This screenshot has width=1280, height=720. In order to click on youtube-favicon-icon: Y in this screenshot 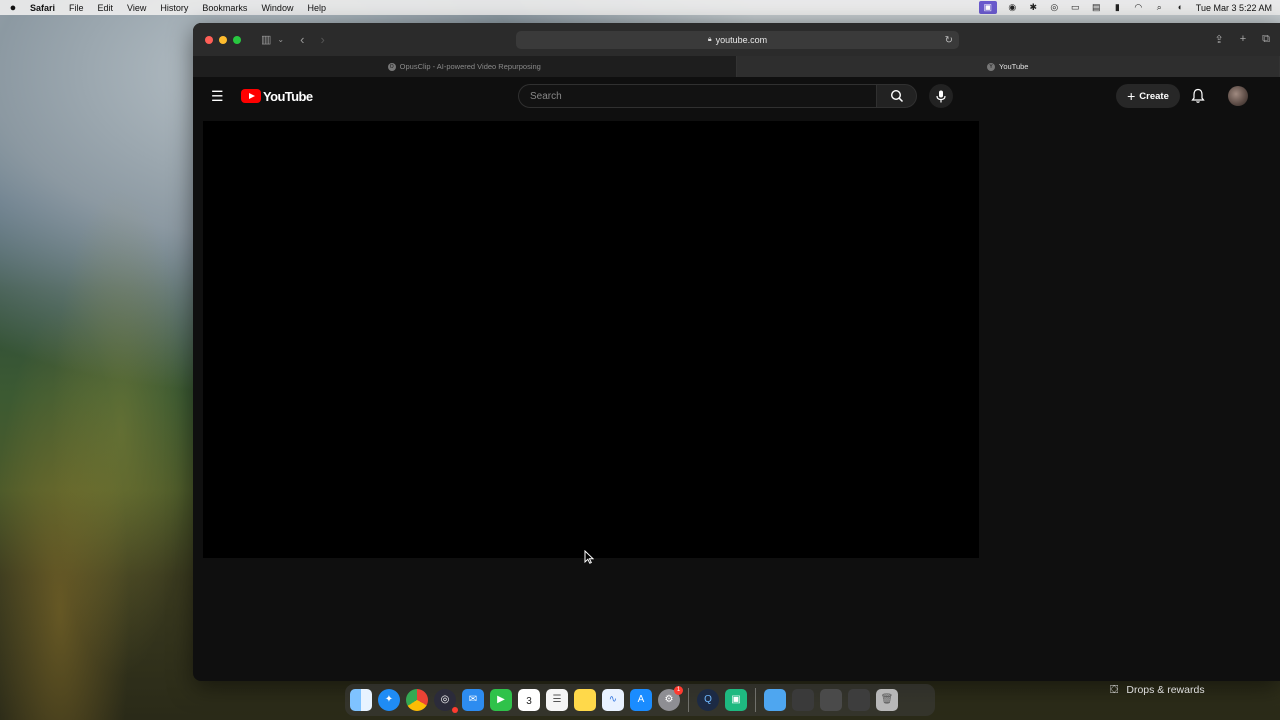, I will do `click(991, 66)`.